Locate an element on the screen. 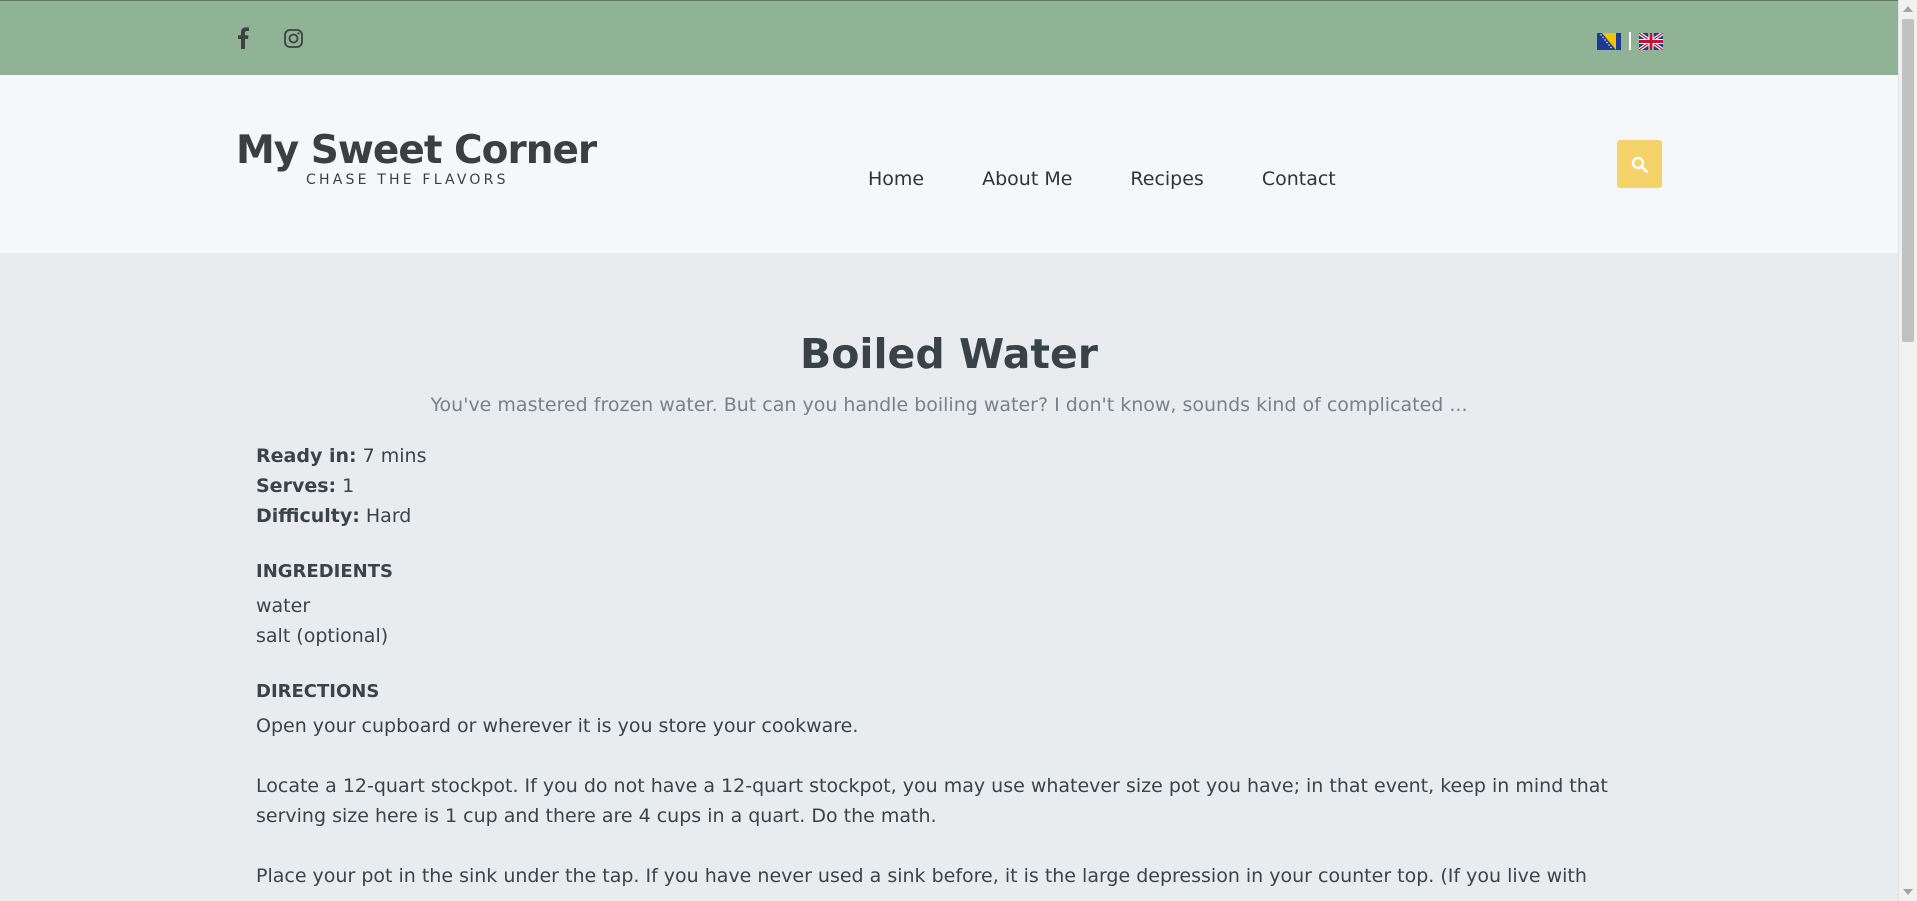 Image resolution: width=1917 pixels, height=901 pixels. ingredient-item: salt (optional) is located at coordinates (322, 636).